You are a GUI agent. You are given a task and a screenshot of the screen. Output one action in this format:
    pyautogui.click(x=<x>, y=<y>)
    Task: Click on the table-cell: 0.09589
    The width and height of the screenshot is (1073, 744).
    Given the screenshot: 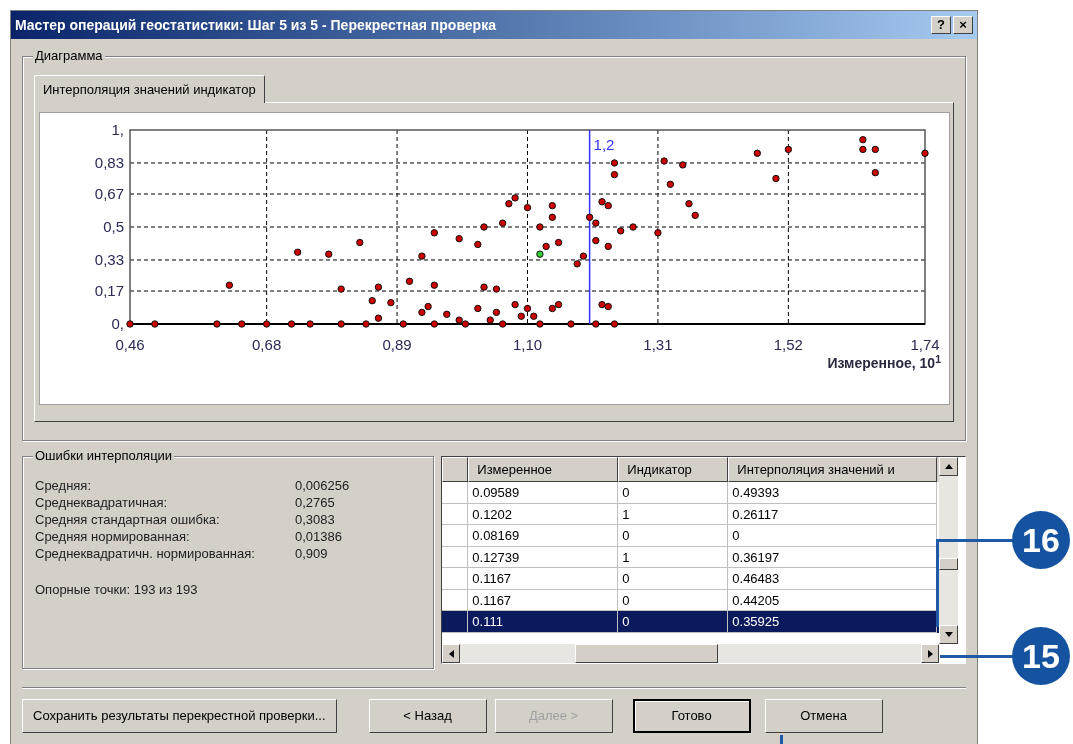 What is the action you would take?
    pyautogui.click(x=543, y=493)
    